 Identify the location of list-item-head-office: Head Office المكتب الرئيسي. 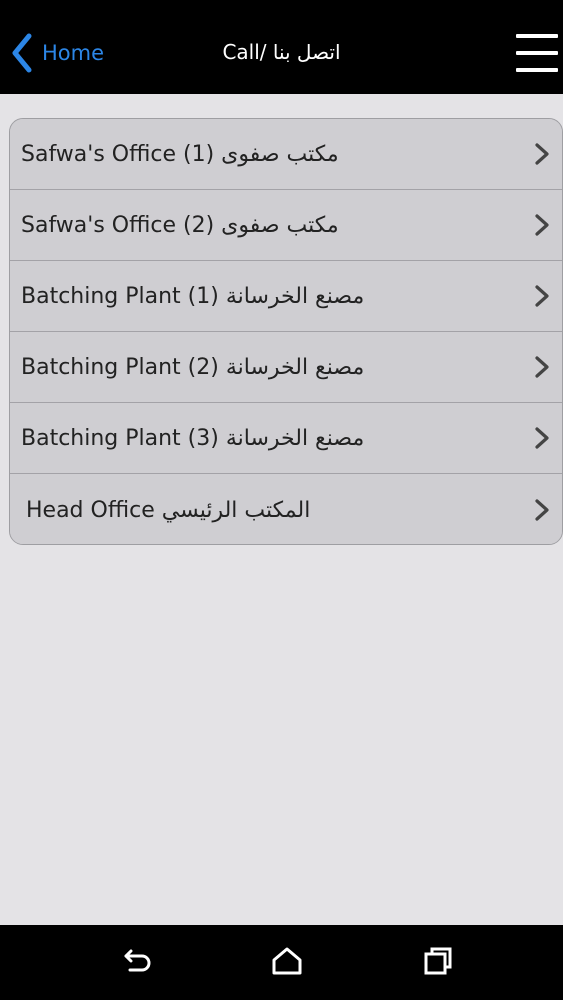
(286, 509).